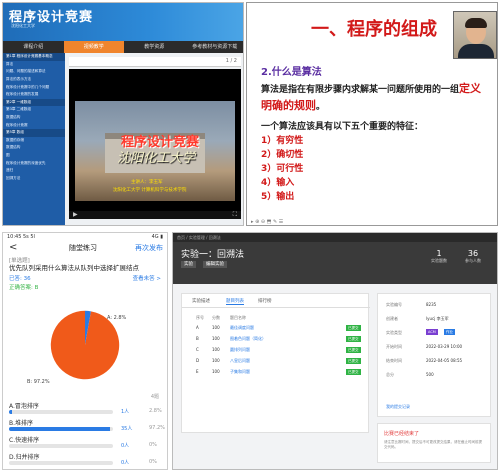 The width and height of the screenshot is (500, 472). Describe the element at coordinates (197, 338) in the screenshot. I see `row-id: B` at that location.